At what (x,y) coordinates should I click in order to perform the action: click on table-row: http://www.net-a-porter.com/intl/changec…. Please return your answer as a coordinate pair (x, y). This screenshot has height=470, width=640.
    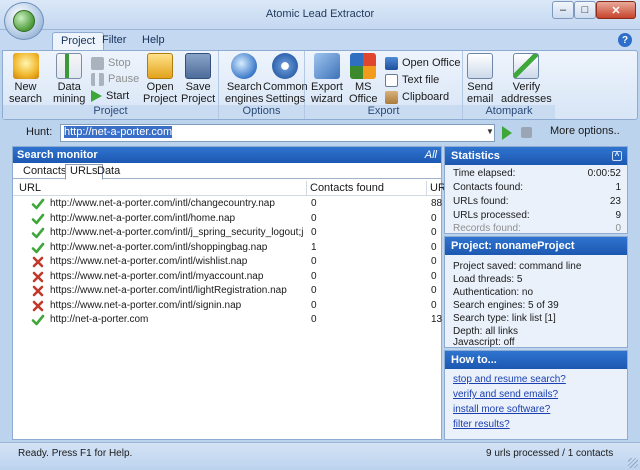
    Looking at the image, I should click on (227, 204).